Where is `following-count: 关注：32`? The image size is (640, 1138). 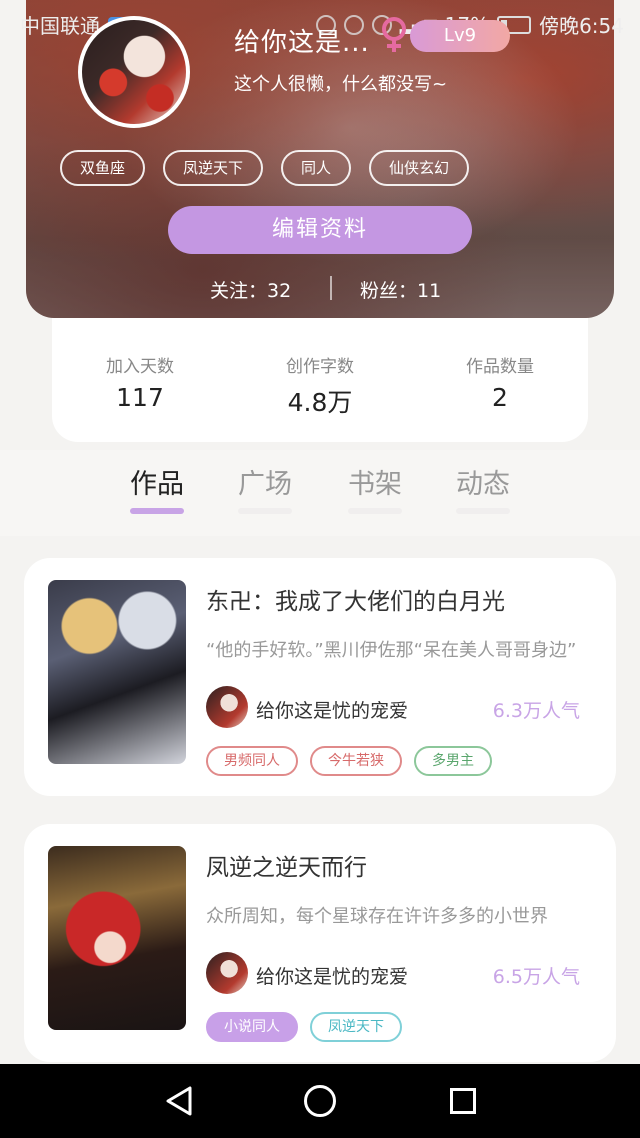
following-count: 关注：32 is located at coordinates (250, 289).